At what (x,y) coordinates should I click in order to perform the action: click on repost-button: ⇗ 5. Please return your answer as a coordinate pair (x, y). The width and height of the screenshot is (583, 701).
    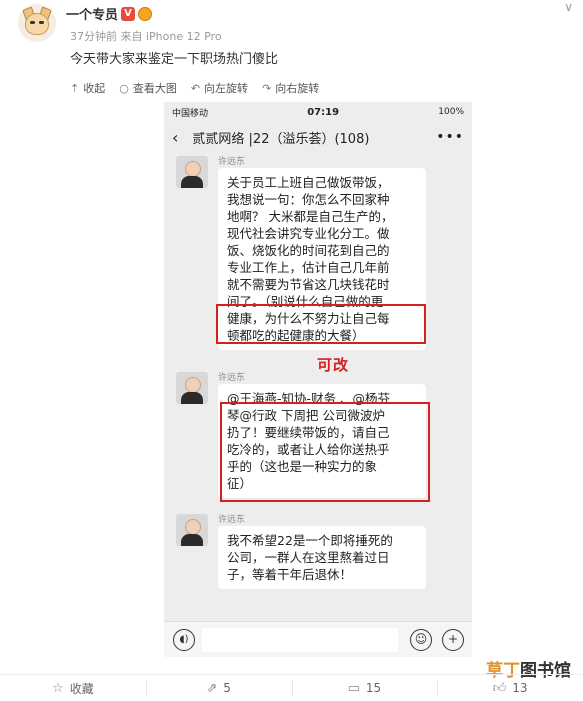
    Looking at the image, I should click on (218, 688).